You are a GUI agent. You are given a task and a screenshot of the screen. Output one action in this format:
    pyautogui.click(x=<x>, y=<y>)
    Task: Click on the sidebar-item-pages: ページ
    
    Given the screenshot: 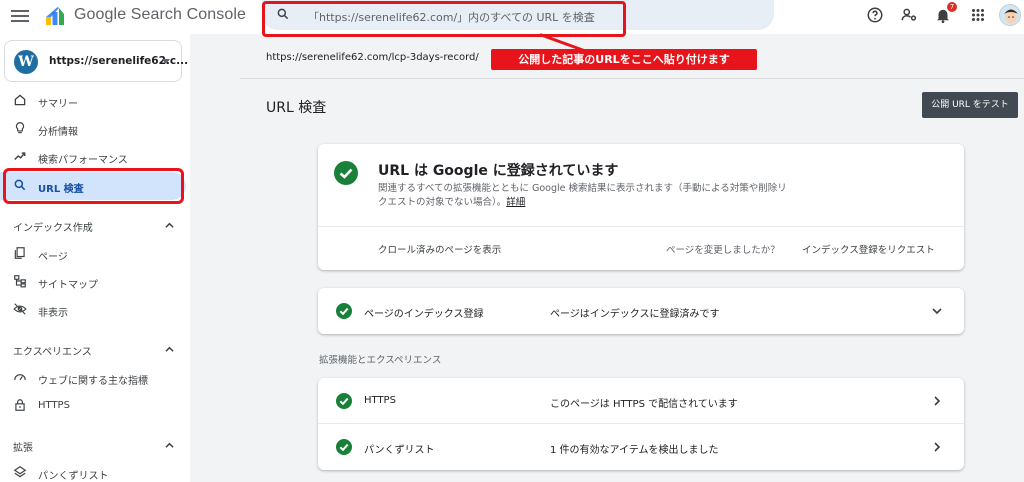 What is the action you would take?
    pyautogui.click(x=93, y=254)
    